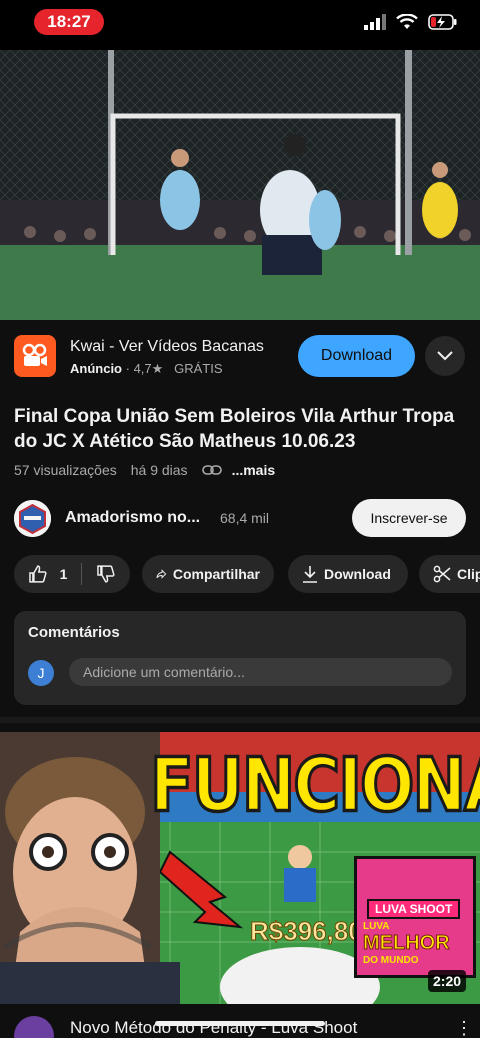 This screenshot has width=480, height=1038. What do you see at coordinates (310, 574) in the screenshot?
I see `download-icon` at bounding box center [310, 574].